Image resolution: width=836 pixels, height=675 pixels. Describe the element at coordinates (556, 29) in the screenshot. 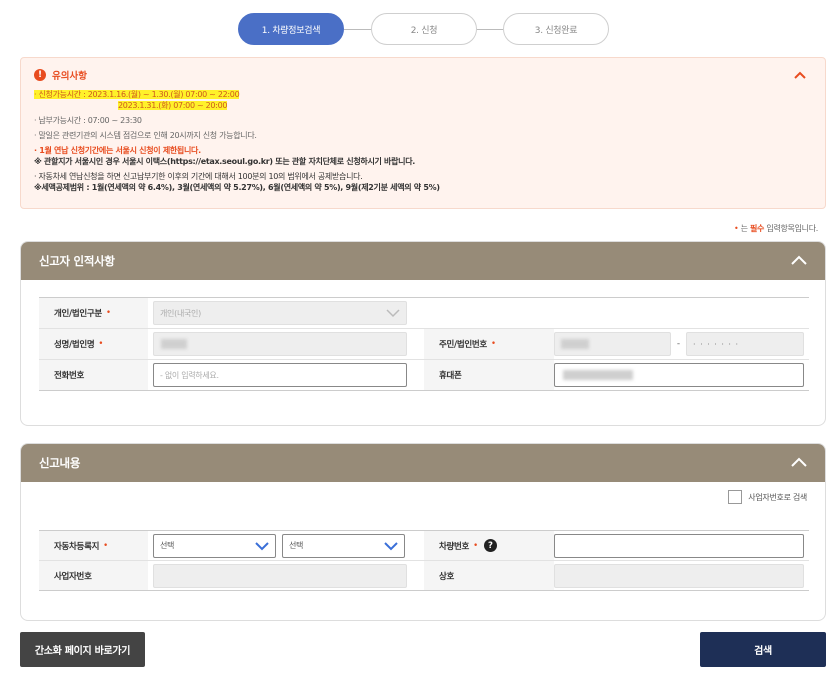

I see `step-3-complete: 3. 신청완료` at that location.